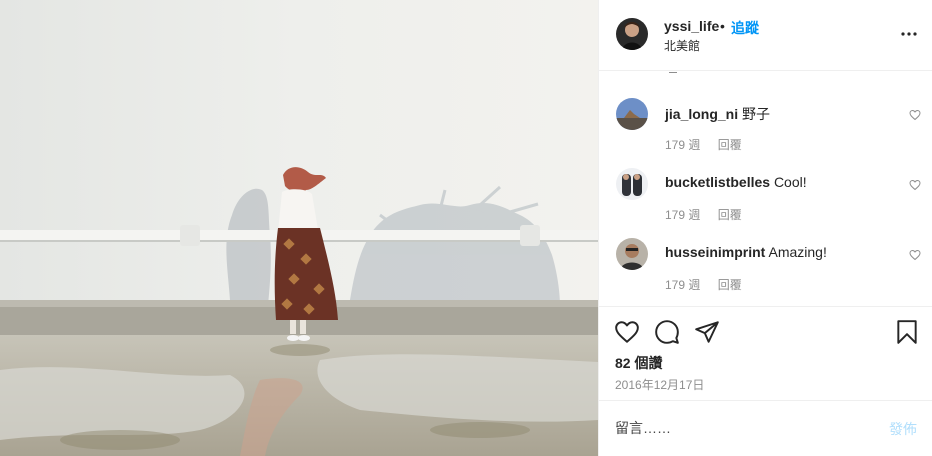 This screenshot has height=456, width=932. Describe the element at coordinates (659, 384) in the screenshot. I see `post-date: 2016年12月17日` at that location.